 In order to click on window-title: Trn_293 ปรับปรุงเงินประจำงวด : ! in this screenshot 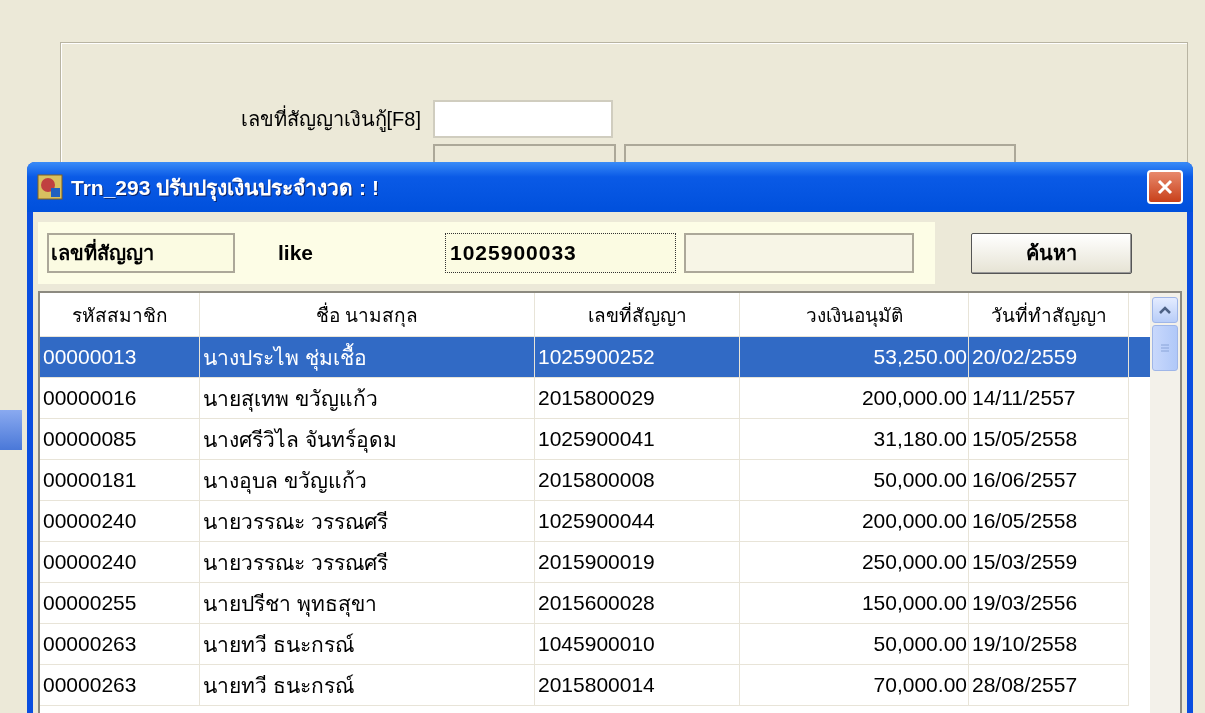, I will do `click(225, 188)`.